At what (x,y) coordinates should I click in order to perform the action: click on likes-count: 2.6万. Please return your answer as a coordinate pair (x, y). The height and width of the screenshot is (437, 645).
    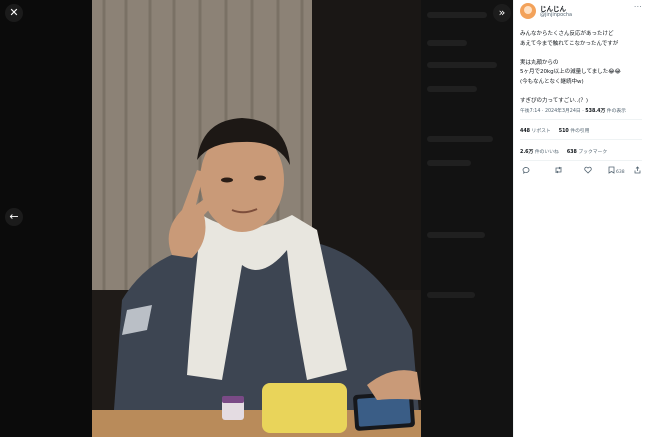
    Looking at the image, I should click on (527, 152).